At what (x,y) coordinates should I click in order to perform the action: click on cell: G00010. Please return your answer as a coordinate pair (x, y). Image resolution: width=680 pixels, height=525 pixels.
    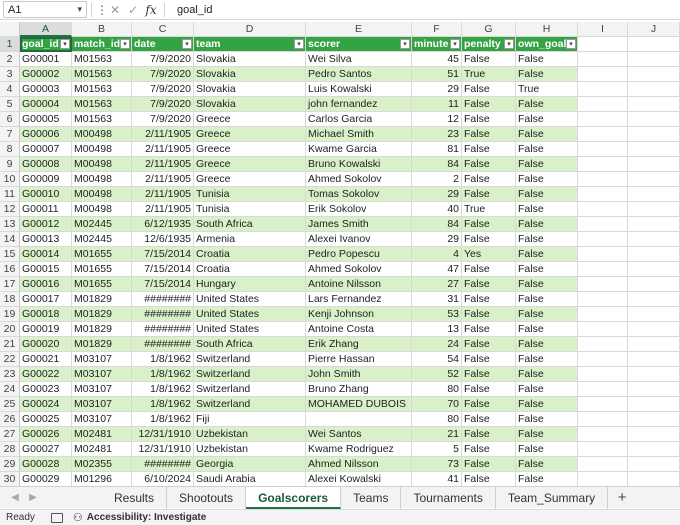
    Looking at the image, I should click on (46, 194).